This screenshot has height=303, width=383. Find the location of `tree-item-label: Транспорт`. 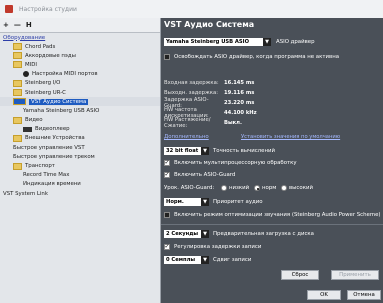

tree-item-label: Транспорт is located at coordinates (40, 166).